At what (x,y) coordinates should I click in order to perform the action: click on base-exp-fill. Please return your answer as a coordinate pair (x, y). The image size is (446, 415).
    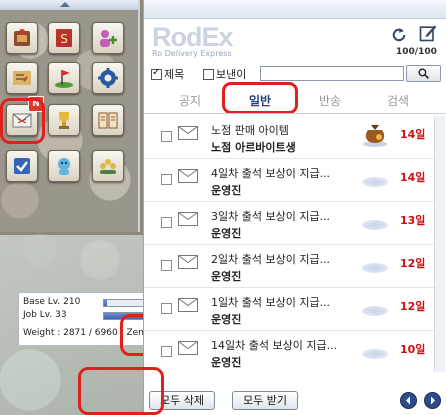
    Looking at the image, I should click on (105, 303).